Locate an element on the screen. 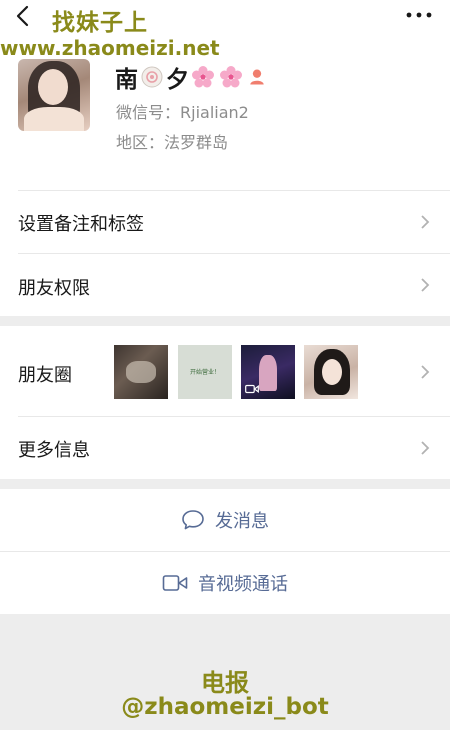 The image size is (450, 730). mochi-emoji-icon is located at coordinates (152, 77).